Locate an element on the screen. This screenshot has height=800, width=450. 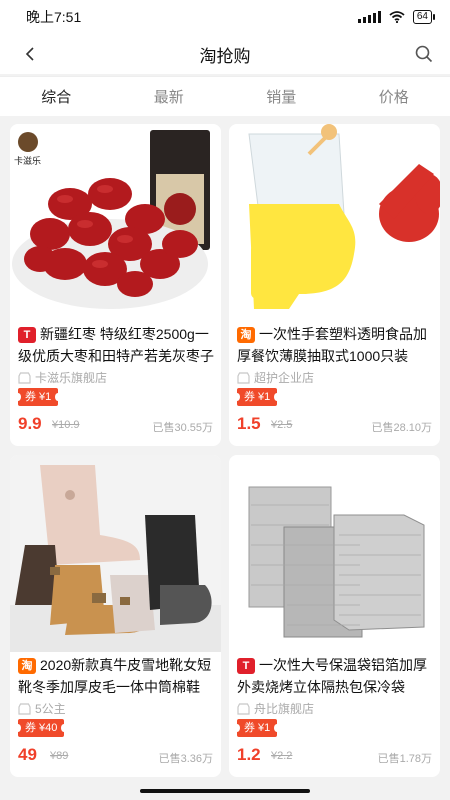
original-price: ¥2.5 is located at coordinates (282, 425).